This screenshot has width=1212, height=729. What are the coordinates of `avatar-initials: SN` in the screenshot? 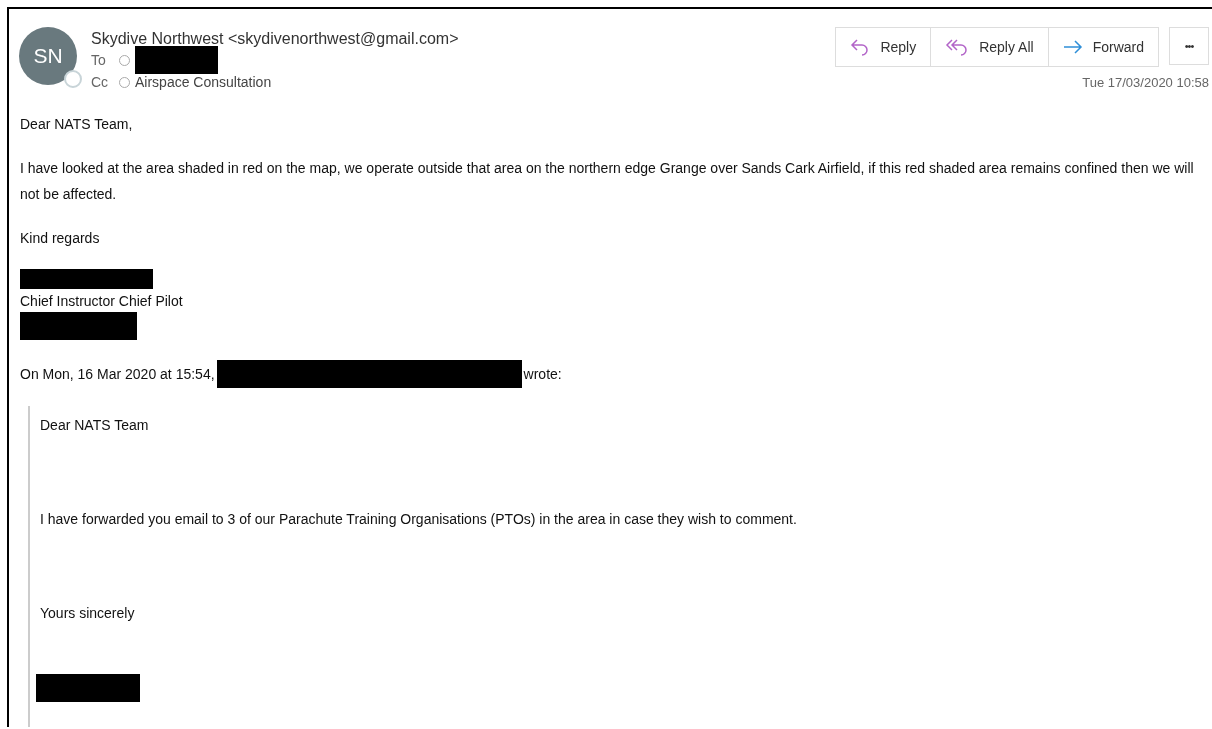 It's located at (48, 56).